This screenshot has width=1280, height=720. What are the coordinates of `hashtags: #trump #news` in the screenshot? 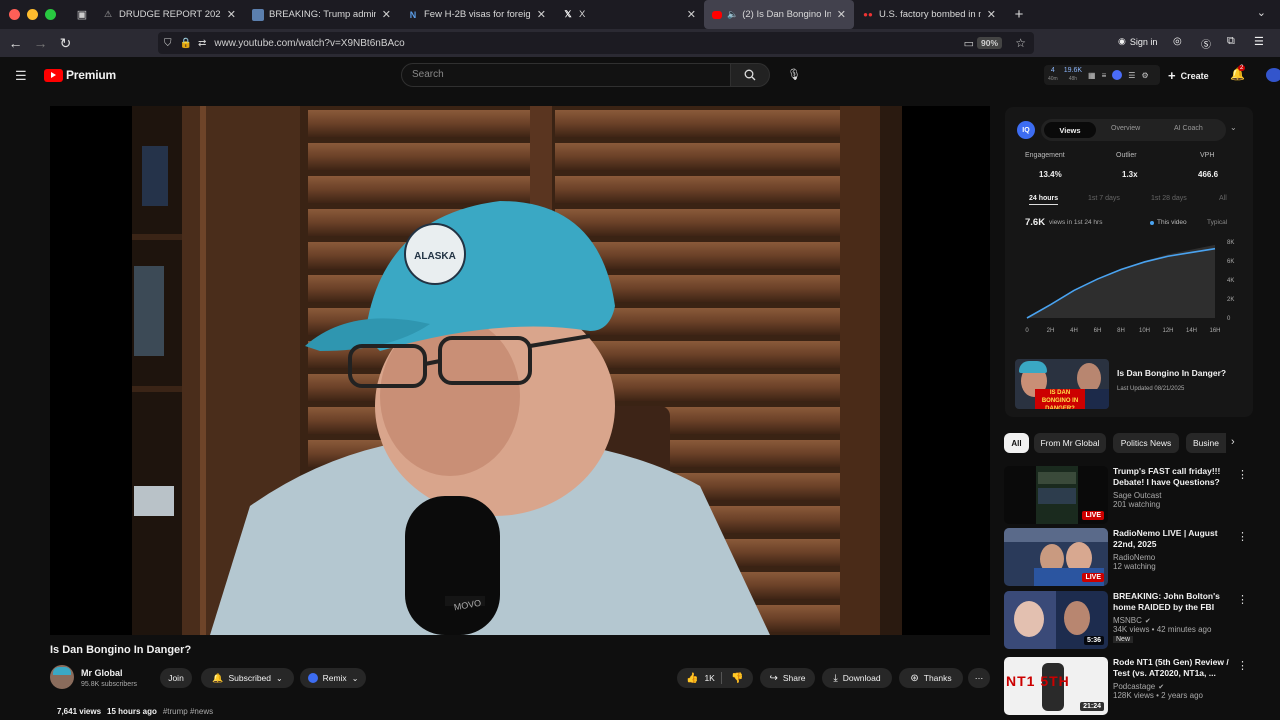 It's located at (188, 711).